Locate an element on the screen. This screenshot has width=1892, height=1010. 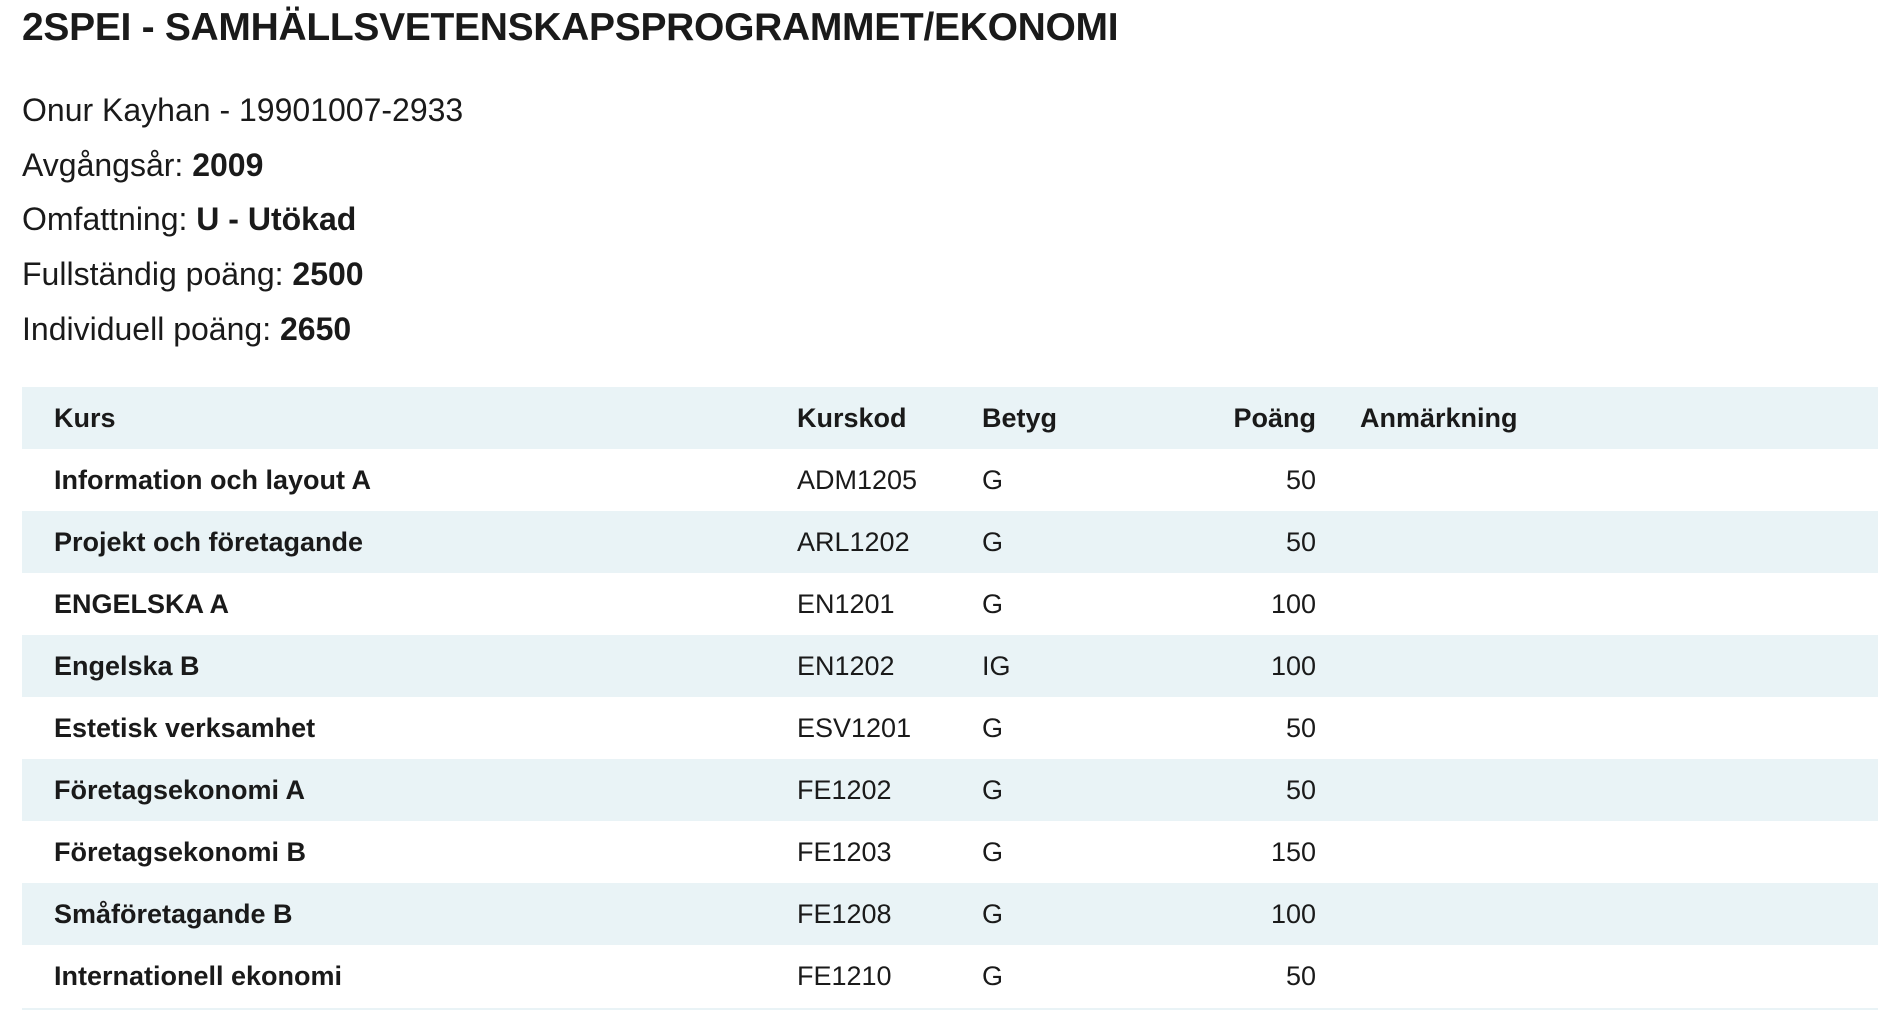
column-header-course: Kurs is located at coordinates (85, 417).